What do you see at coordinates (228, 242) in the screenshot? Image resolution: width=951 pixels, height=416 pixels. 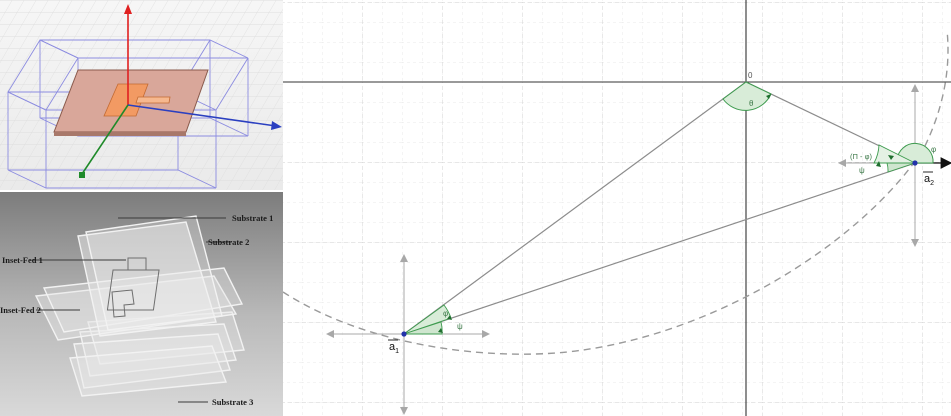 I see `label-substrate-2: Substrate 2` at bounding box center [228, 242].